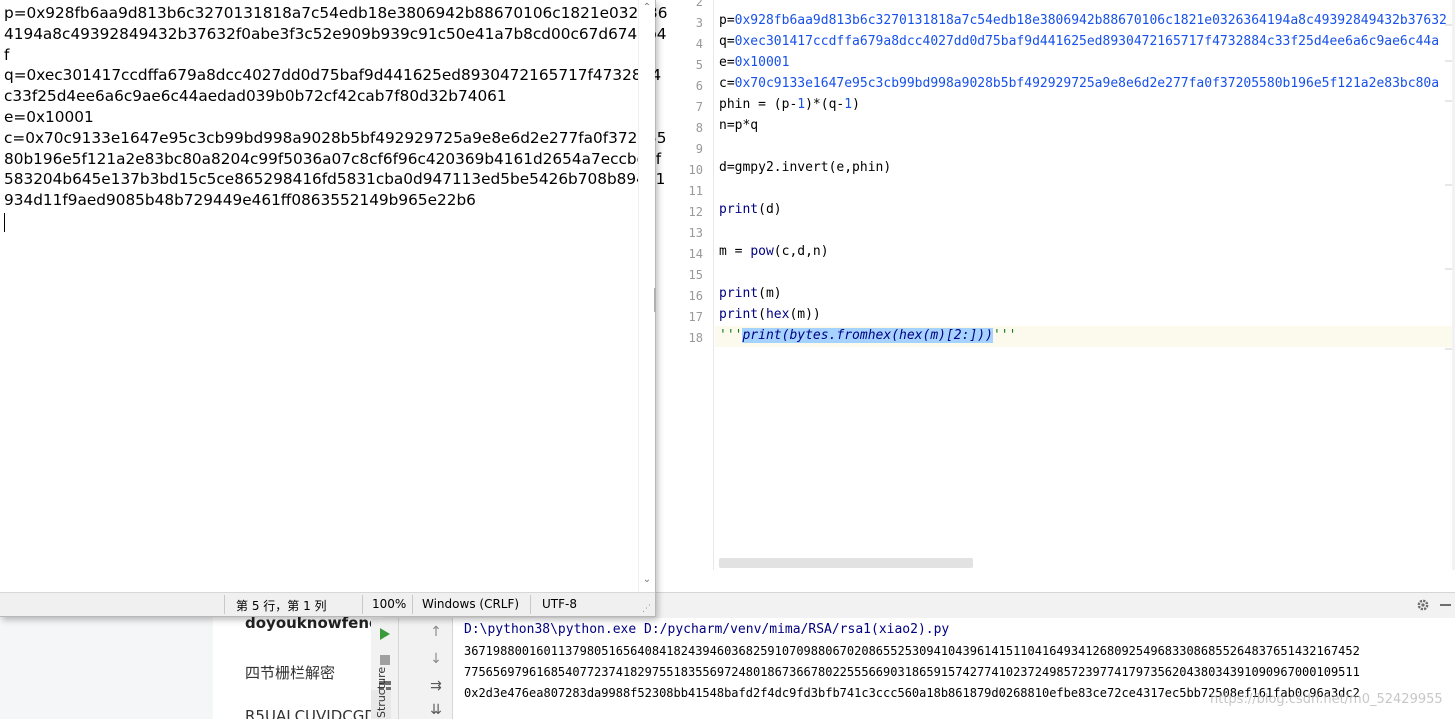 This screenshot has width=1455, height=719. What do you see at coordinates (436, 686) in the screenshot?
I see `soft-wrap-icon: ⇉` at bounding box center [436, 686].